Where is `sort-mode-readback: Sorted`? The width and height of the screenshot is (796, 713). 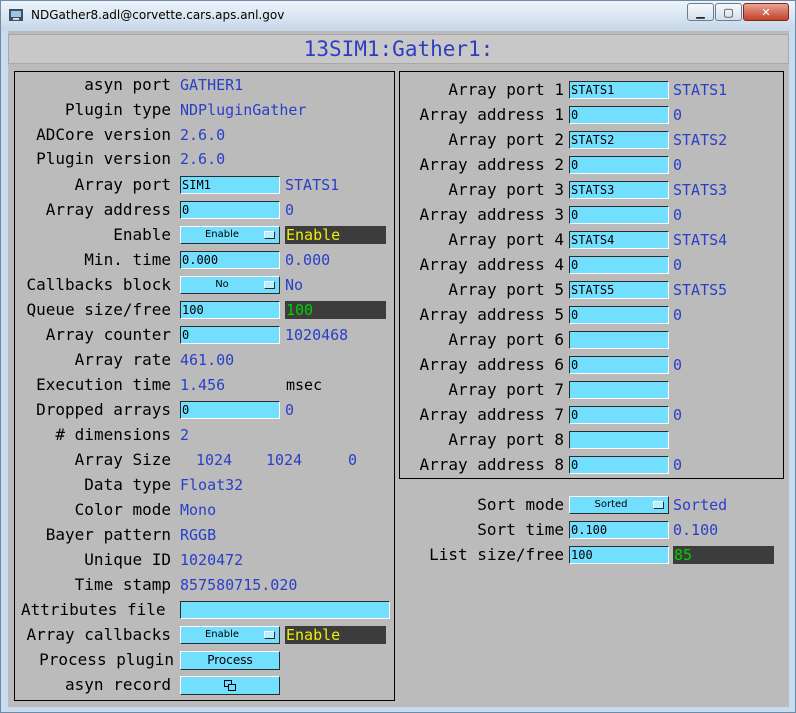 sort-mode-readback: Sorted is located at coordinates (700, 505).